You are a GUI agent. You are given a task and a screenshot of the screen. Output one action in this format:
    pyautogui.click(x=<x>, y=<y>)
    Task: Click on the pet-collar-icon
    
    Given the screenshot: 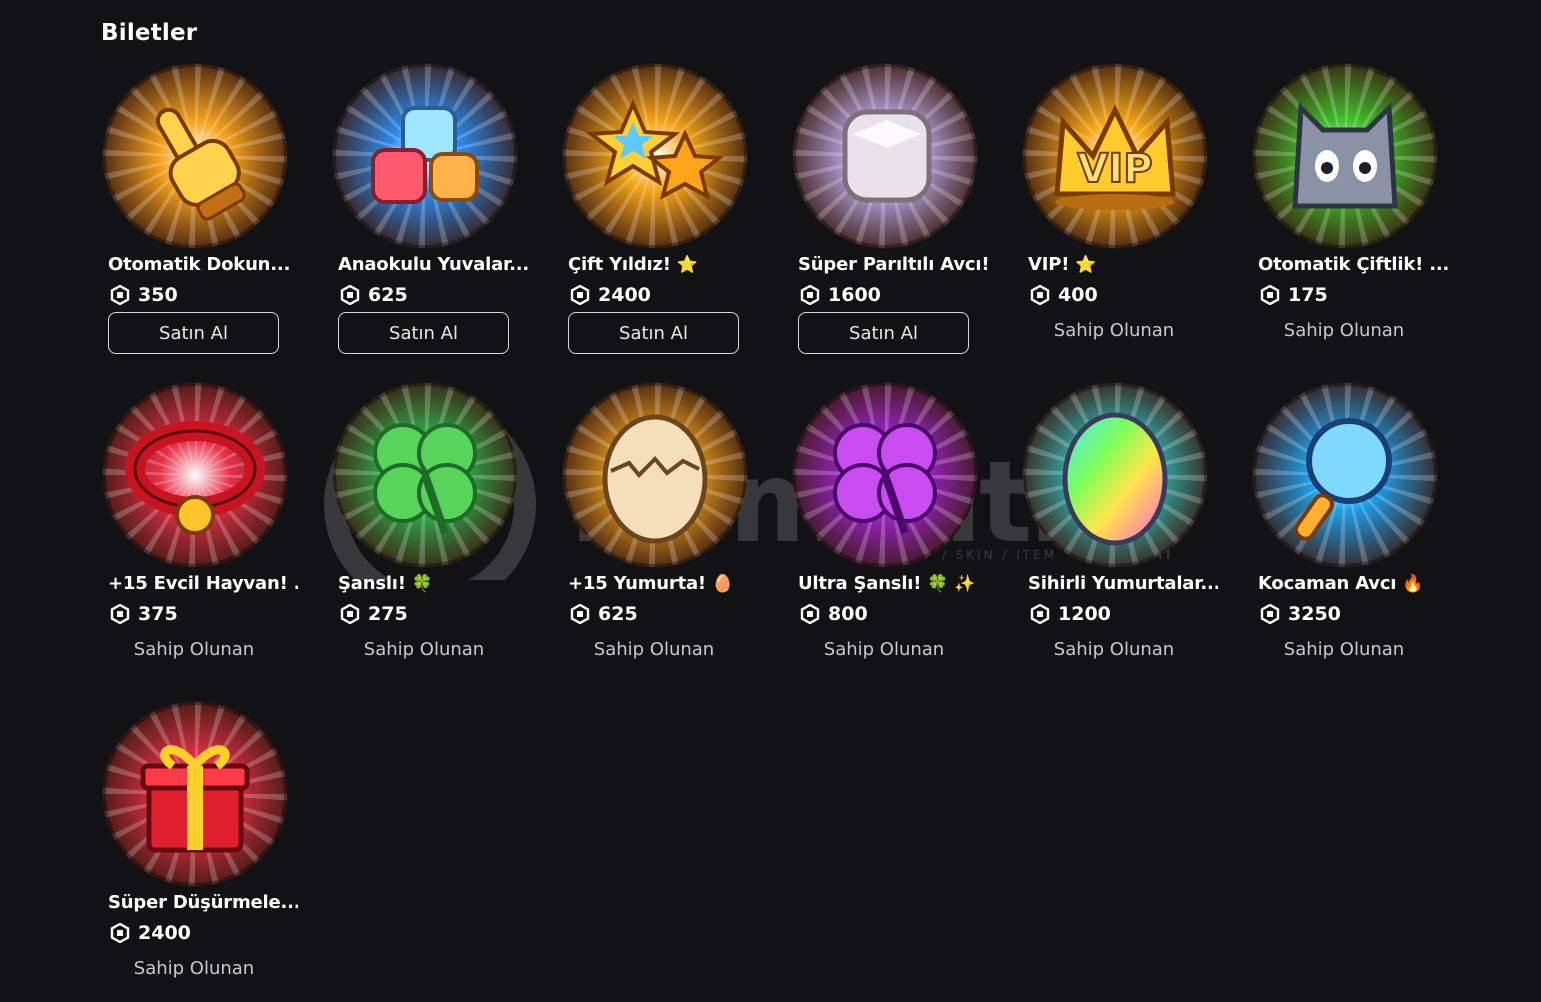 What is the action you would take?
    pyautogui.click(x=195, y=475)
    